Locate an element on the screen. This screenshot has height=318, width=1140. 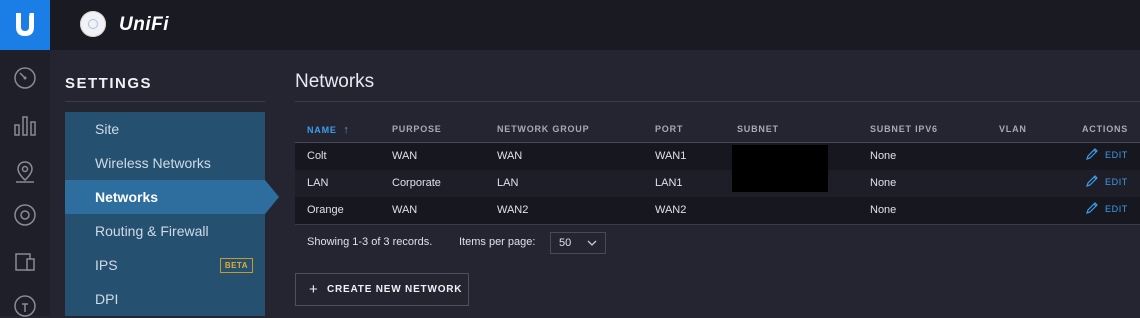
cell-port: WAN2 is located at coordinates (671, 210).